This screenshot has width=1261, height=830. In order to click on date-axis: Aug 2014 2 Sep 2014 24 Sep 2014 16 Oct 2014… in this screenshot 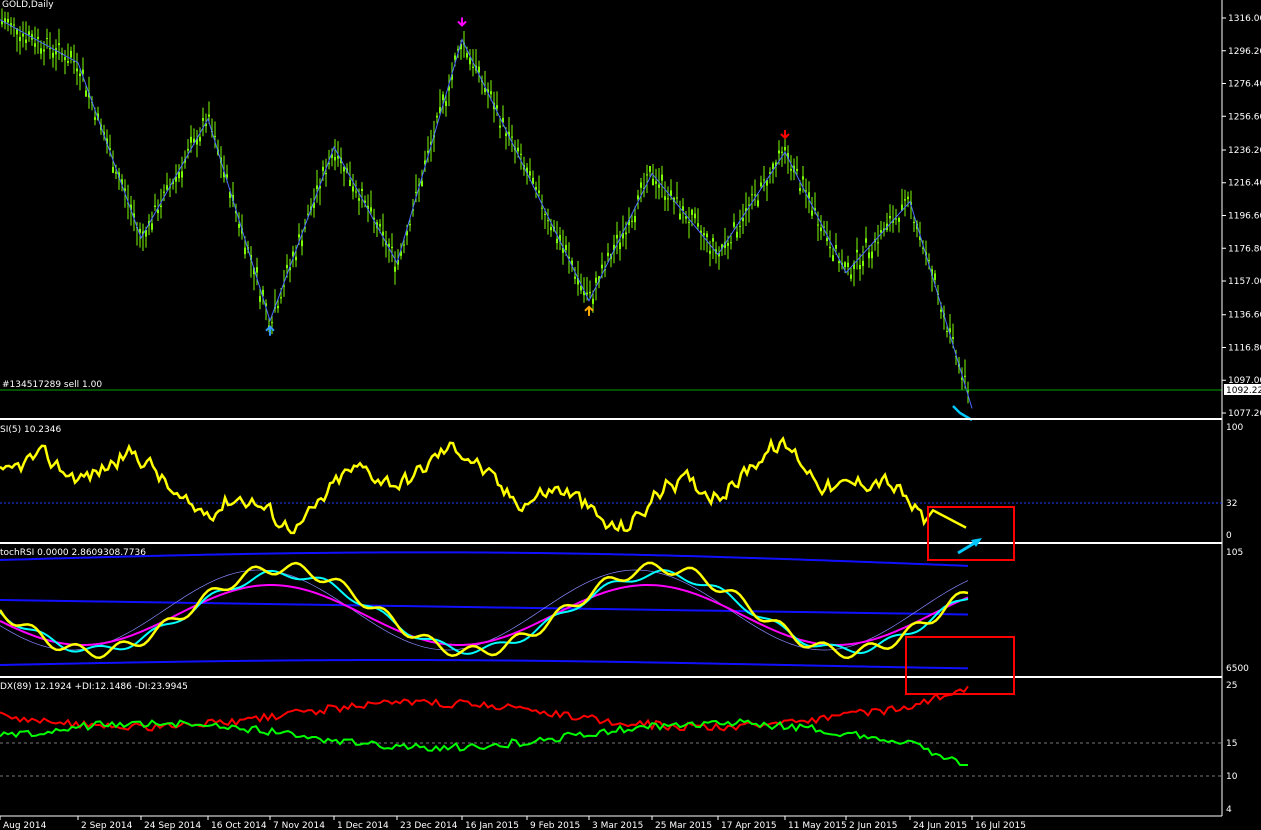, I will do `click(513, 823)`.